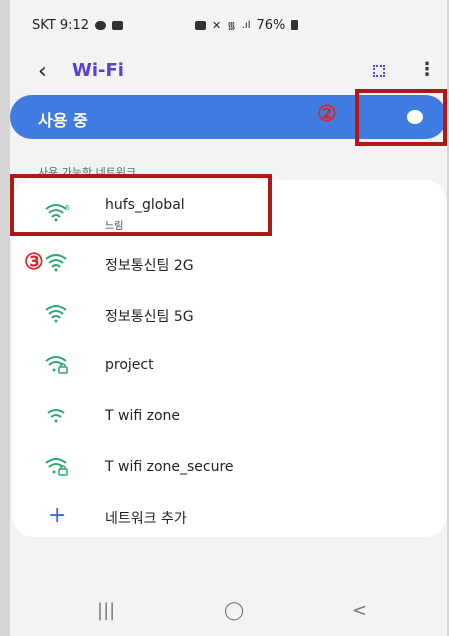  I want to click on network-item-t-wifi-zone-secure: T wifi zone_secure, so click(229, 467).